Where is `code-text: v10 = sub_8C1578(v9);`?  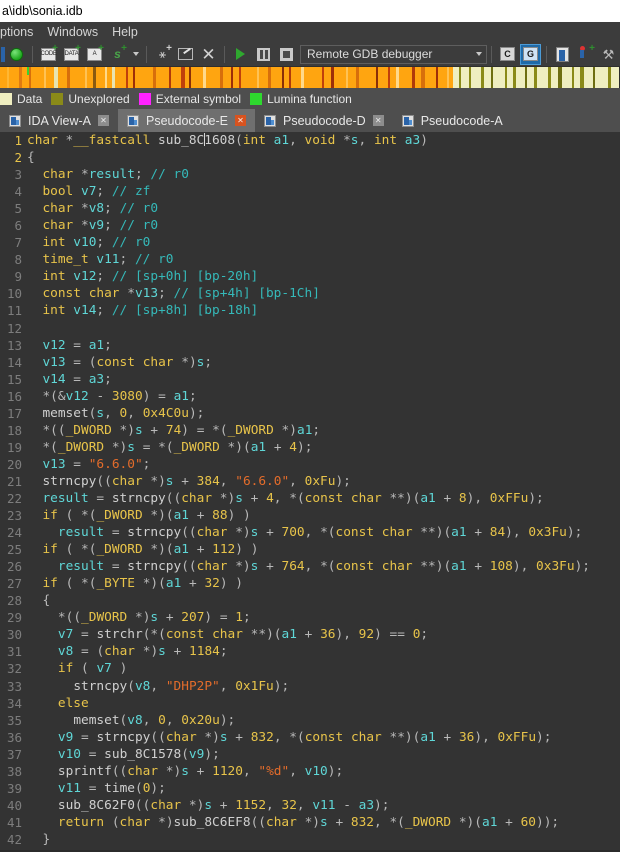 code-text: v10 = sub_8C1578(v9); is located at coordinates (323, 754).